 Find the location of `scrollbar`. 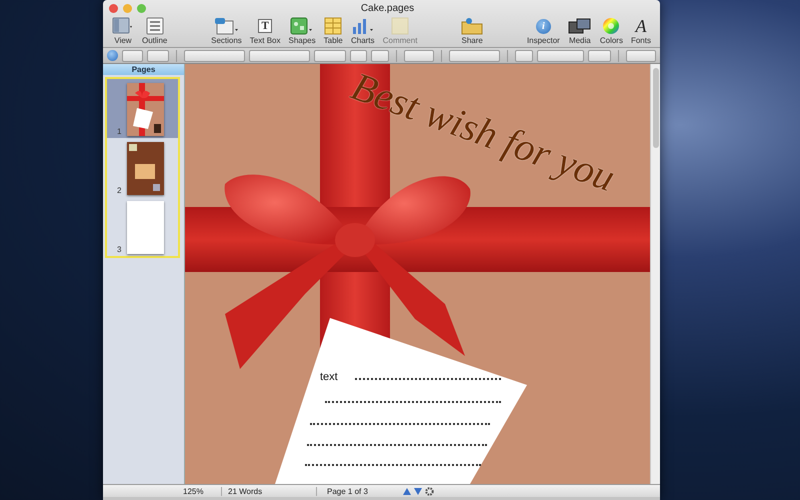

scrollbar is located at coordinates (655, 274).